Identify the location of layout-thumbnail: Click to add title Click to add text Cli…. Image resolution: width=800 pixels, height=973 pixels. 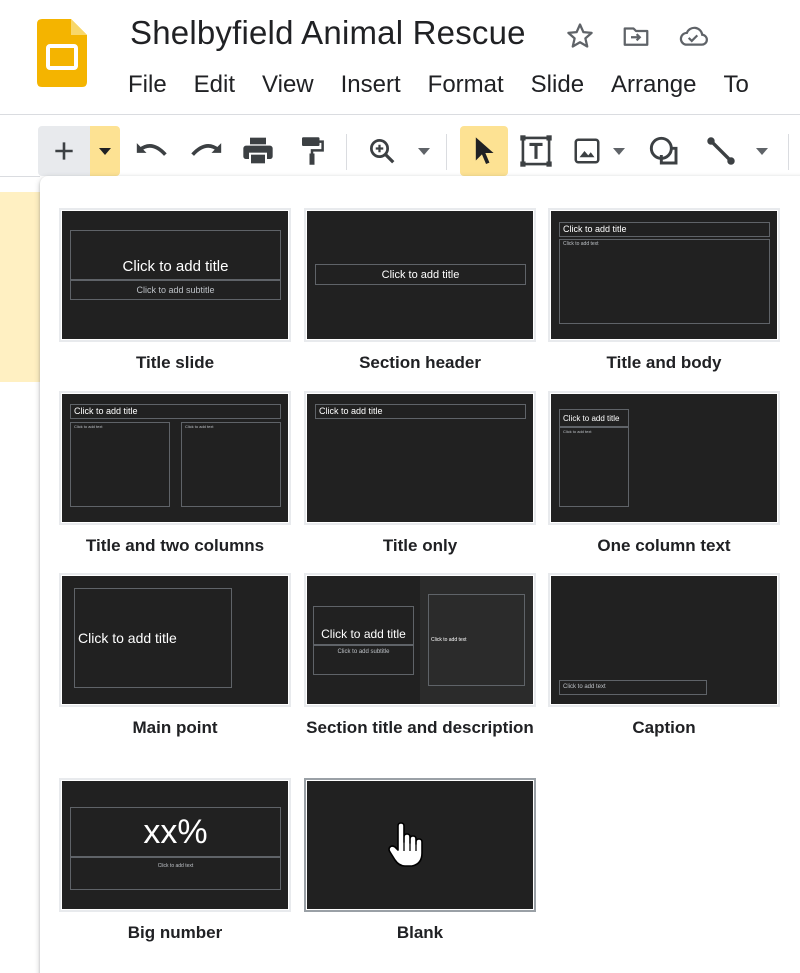
(175, 458).